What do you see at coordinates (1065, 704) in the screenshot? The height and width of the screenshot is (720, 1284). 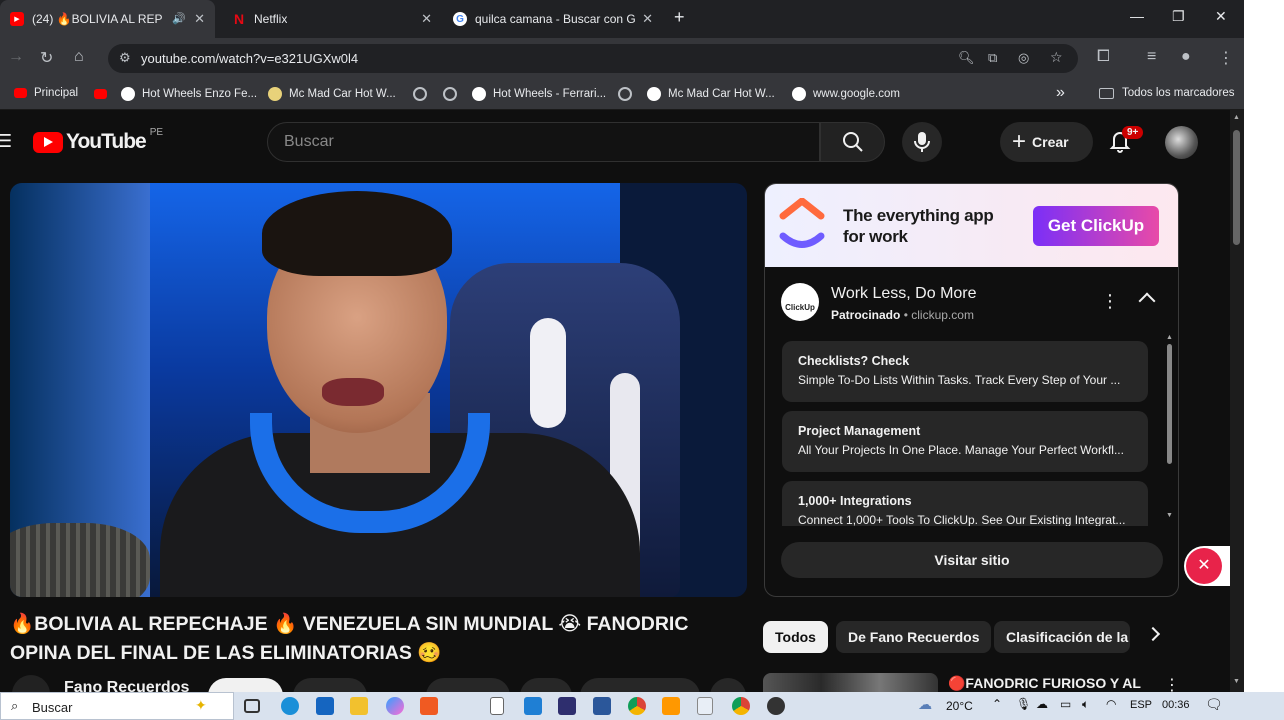 I see `battery-tray-icon: ▭` at bounding box center [1065, 704].